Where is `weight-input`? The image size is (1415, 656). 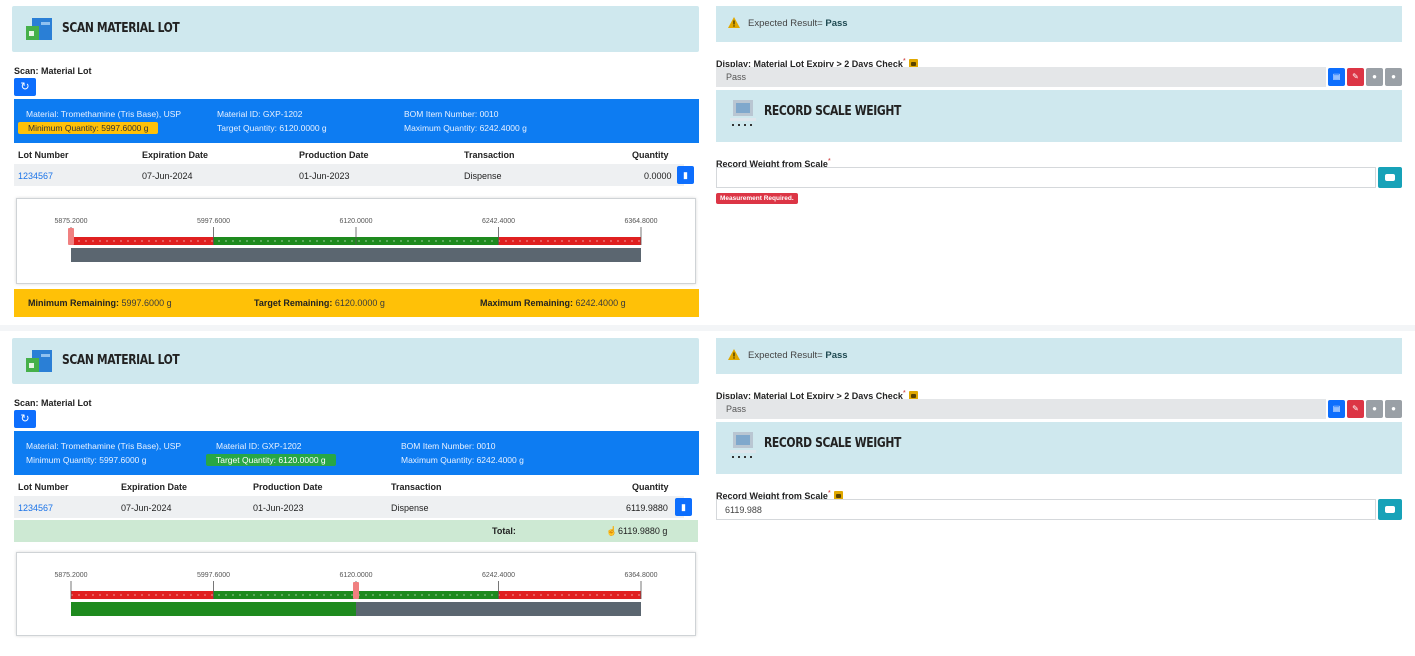
weight-input is located at coordinates (1046, 177).